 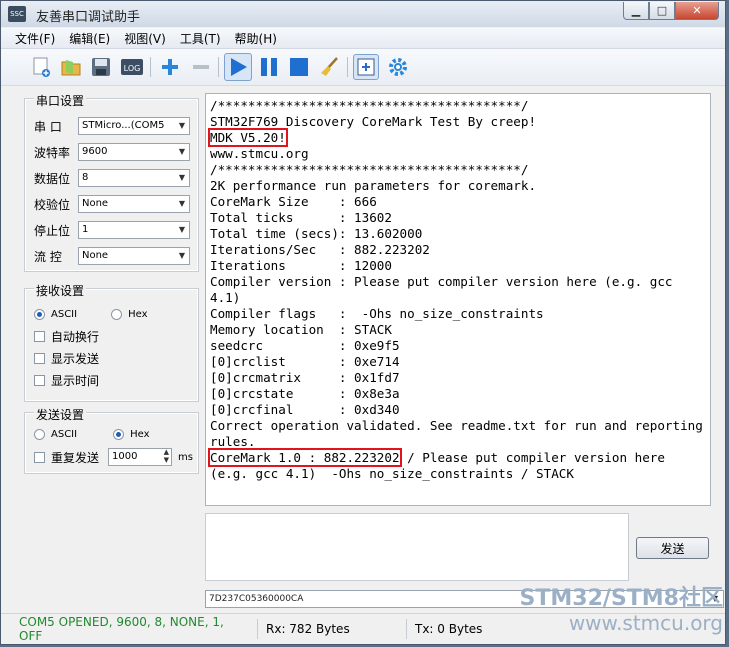 I want to click on baud-row: 波特率 9600 ▼, so click(x=112, y=152).